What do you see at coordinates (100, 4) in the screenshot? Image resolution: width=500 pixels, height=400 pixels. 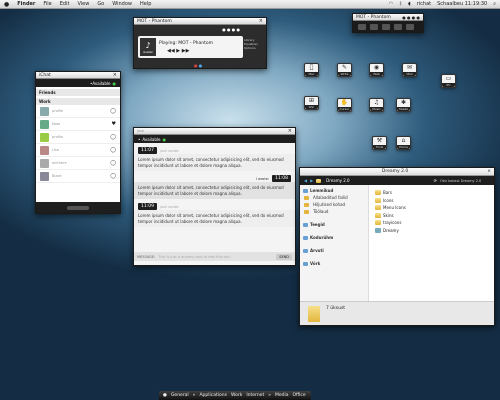 I see `menu-go: Go` at bounding box center [100, 4].